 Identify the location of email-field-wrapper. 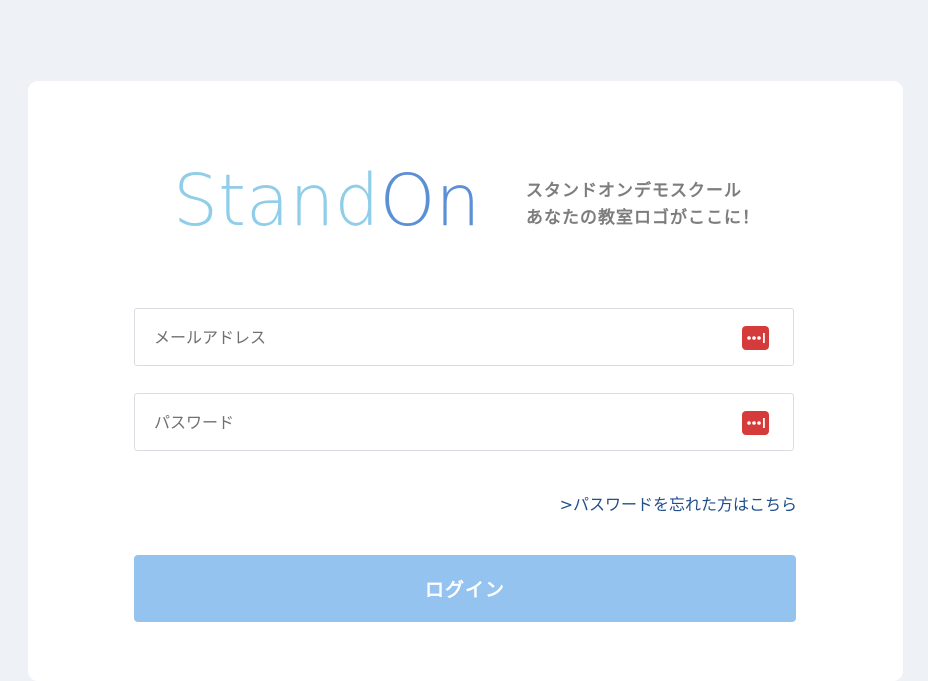
(464, 337).